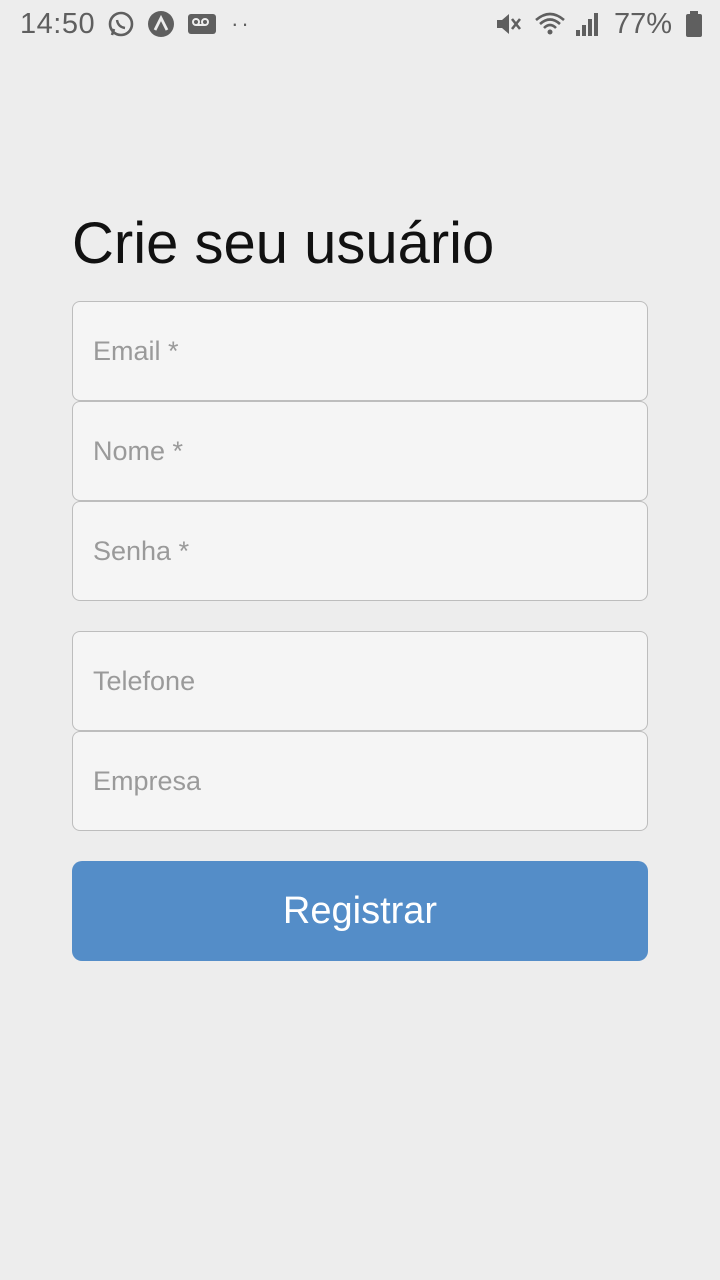 The image size is (720, 1280). I want to click on email-input, so click(360, 351).